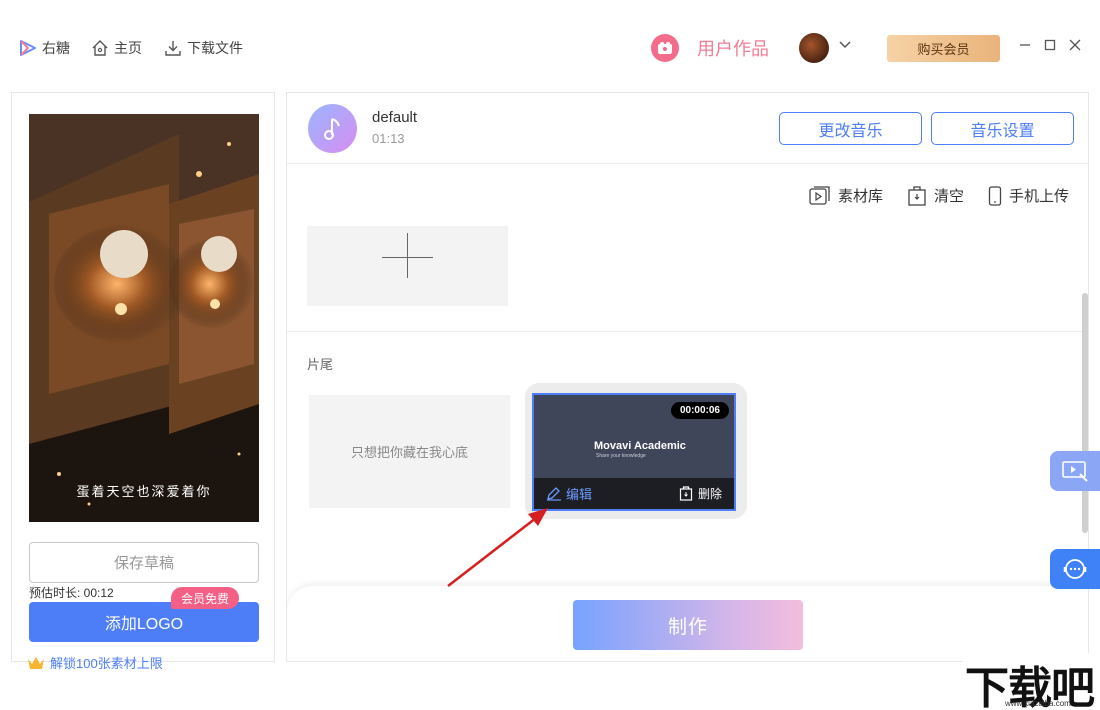  Describe the element at coordinates (686, 493) in the screenshot. I see `trash-icon` at that location.